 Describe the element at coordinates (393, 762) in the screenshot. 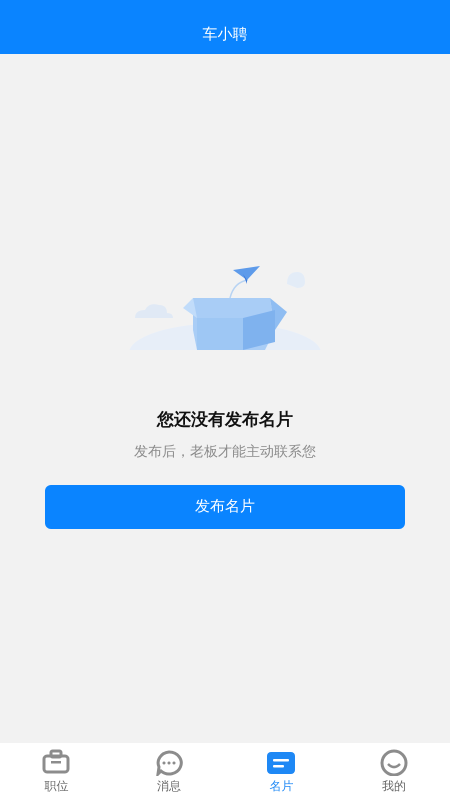

I see `smile-icon` at that location.